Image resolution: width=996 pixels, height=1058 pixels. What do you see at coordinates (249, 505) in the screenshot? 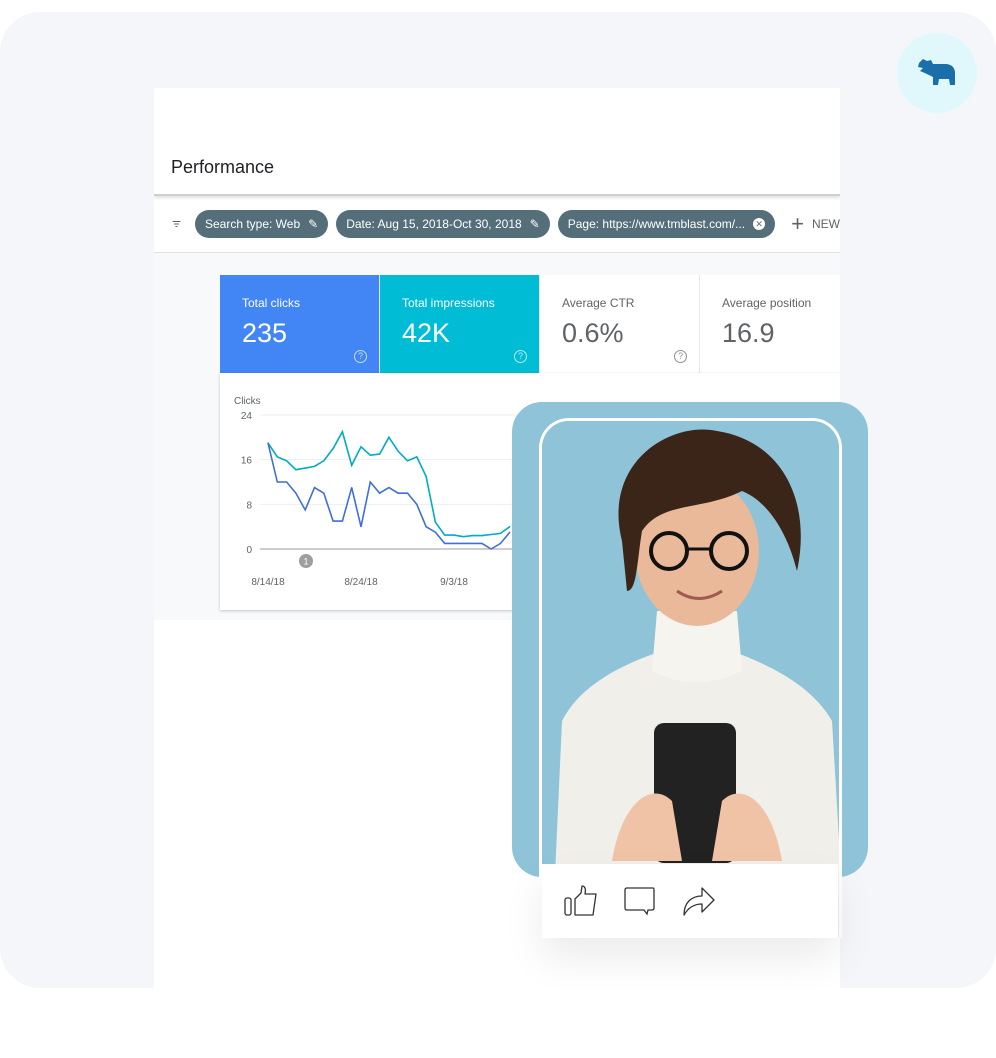
I see `y-tick-label: 8` at bounding box center [249, 505].